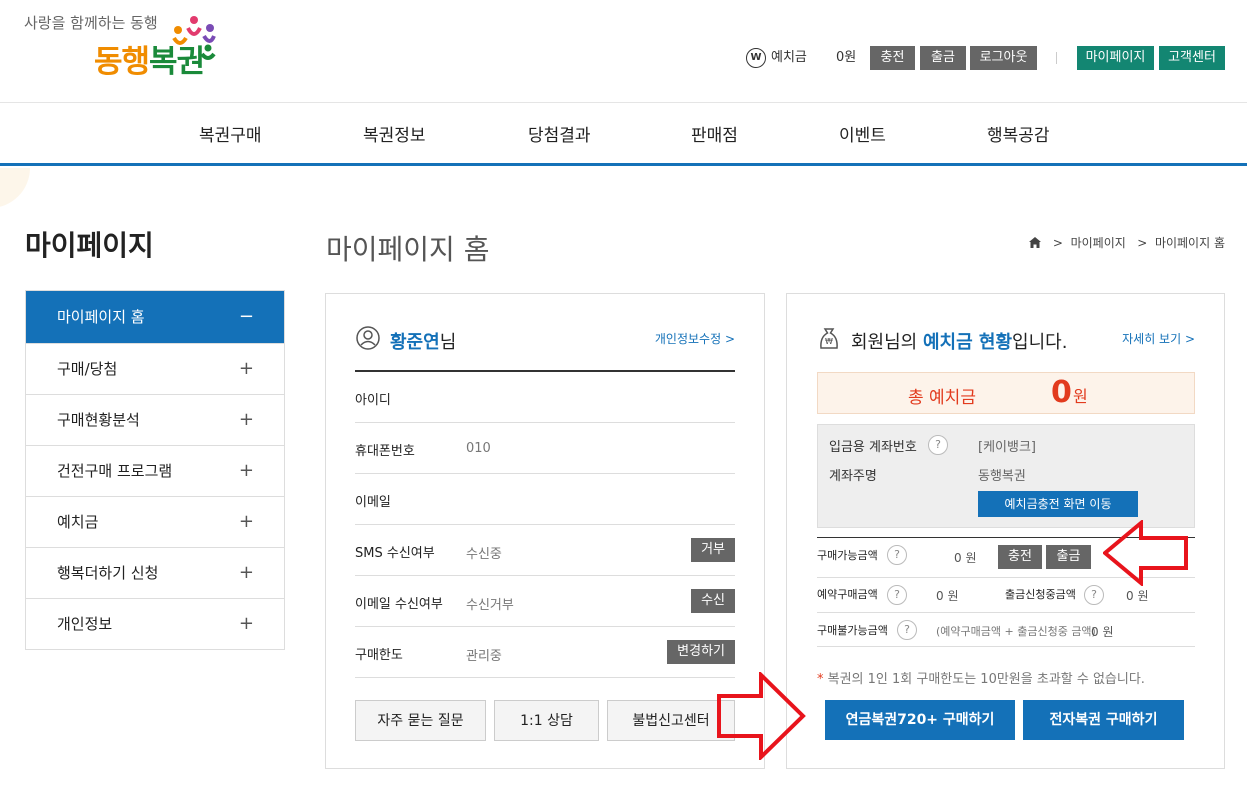 The image size is (1247, 786). What do you see at coordinates (920, 720) in the screenshot?
I see `buy-pension-lottery-button: 연금복권720+ 구매하기` at bounding box center [920, 720].